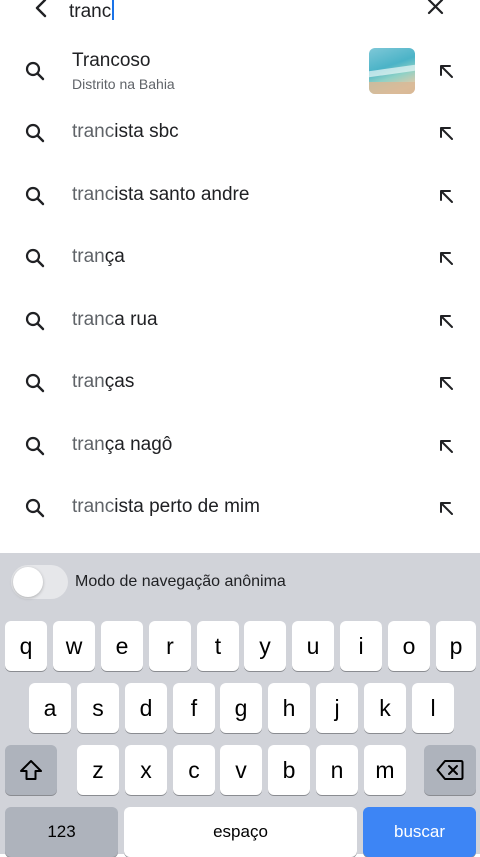 The height and width of the screenshot is (857, 480). What do you see at coordinates (98, 708) in the screenshot?
I see `key-s: s` at bounding box center [98, 708].